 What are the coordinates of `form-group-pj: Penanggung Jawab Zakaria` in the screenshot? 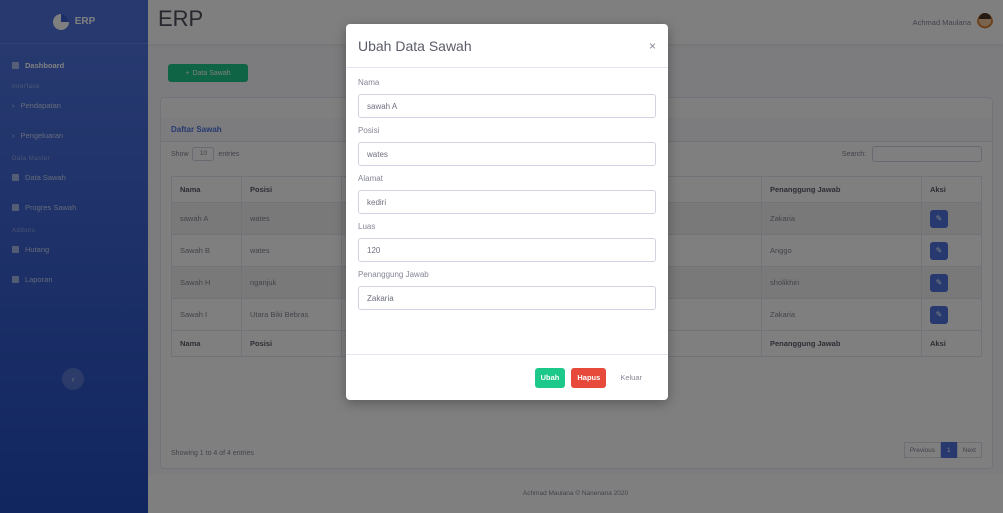 It's located at (507, 289).